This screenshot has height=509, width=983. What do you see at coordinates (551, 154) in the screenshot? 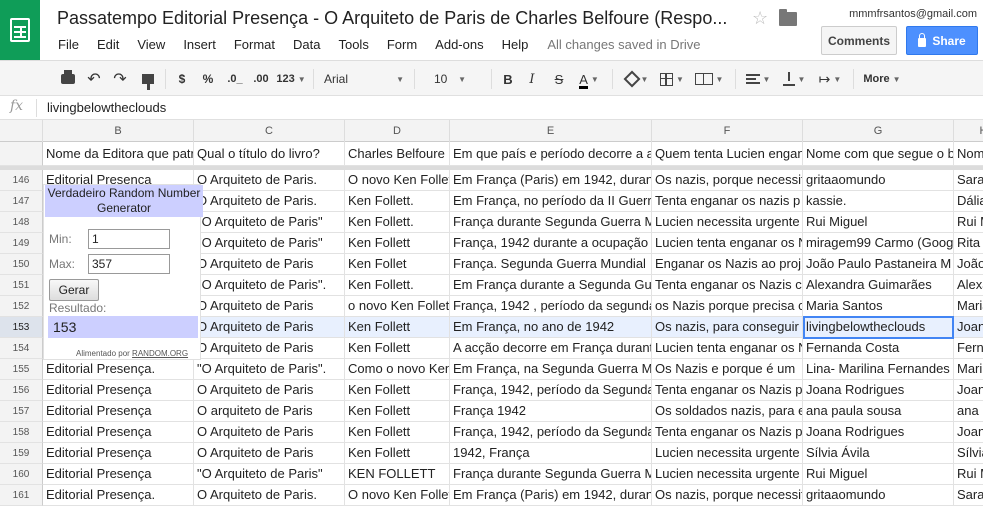
I see `header-cell: Em que país e período decorre a acção` at bounding box center [551, 154].